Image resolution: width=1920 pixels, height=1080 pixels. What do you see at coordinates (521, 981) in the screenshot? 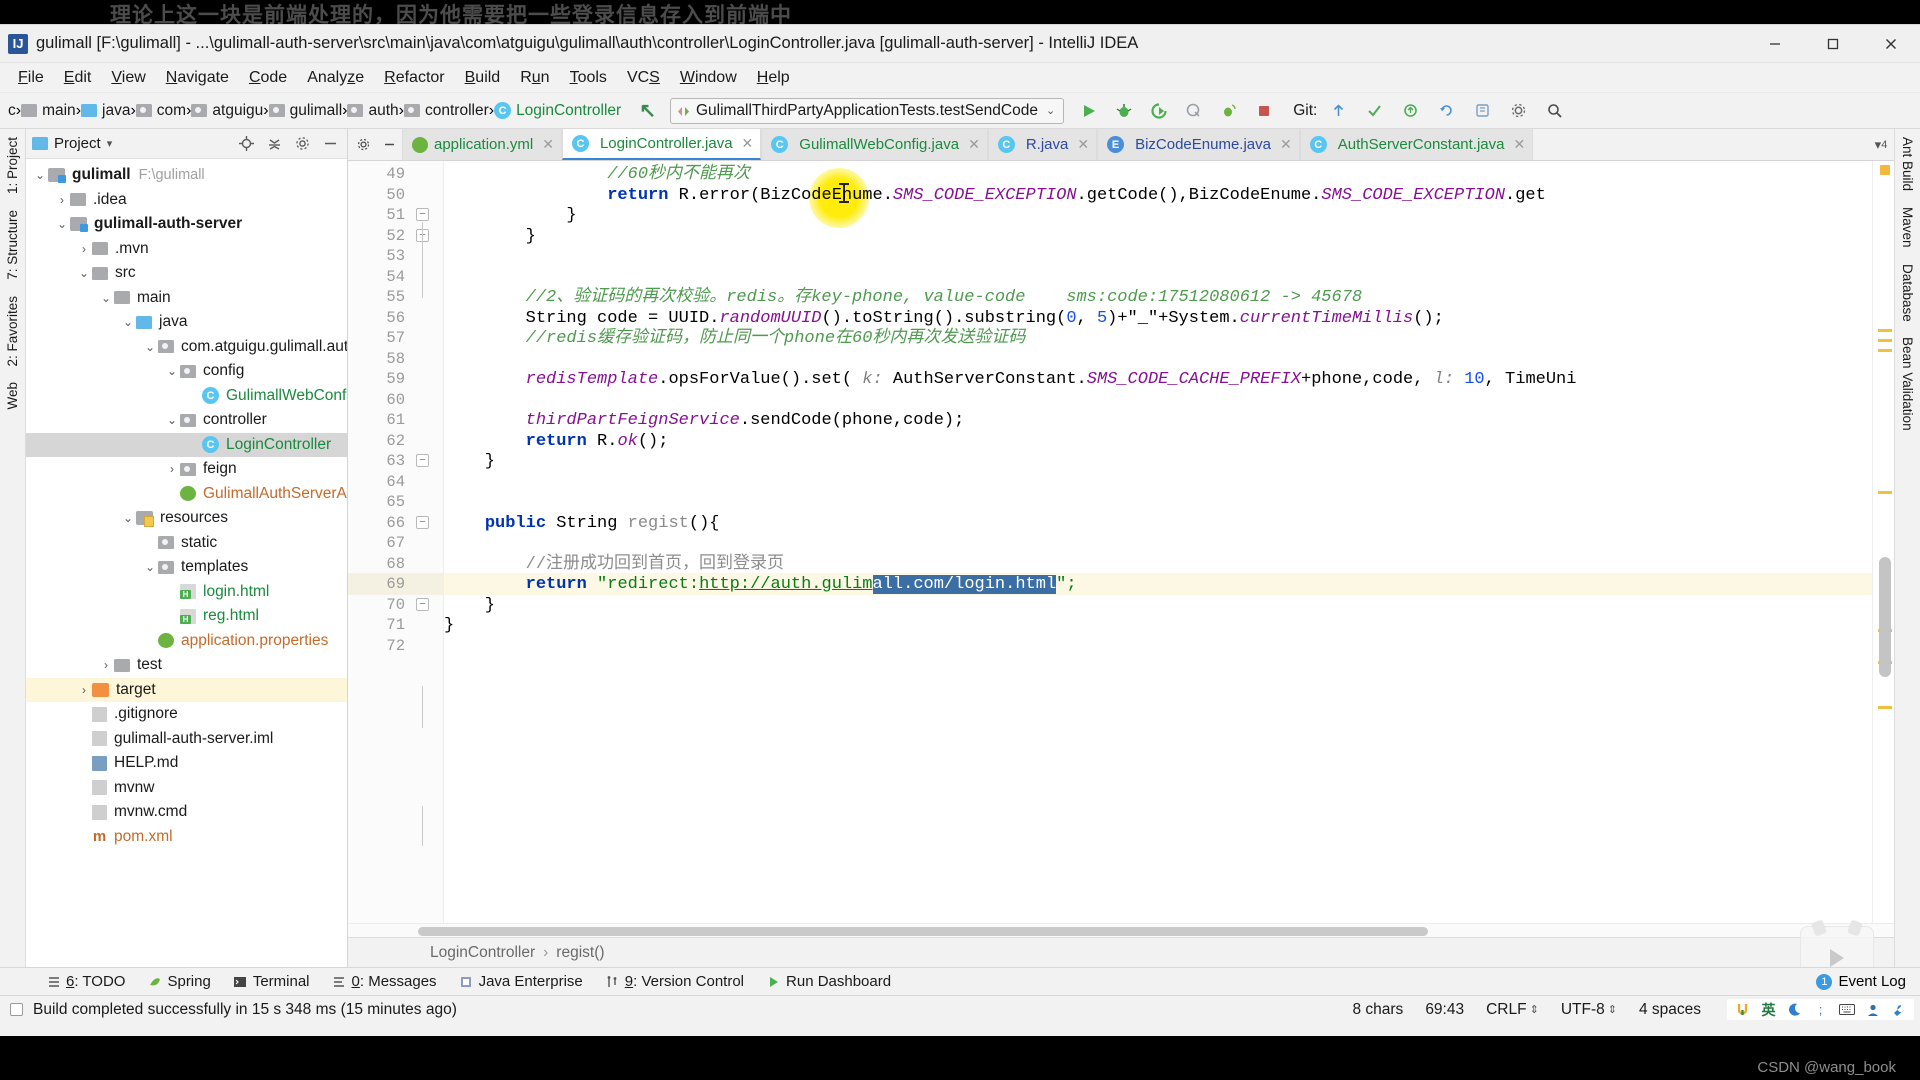
I see `tool-window-java-enterprise: Java Enterprise` at bounding box center [521, 981].